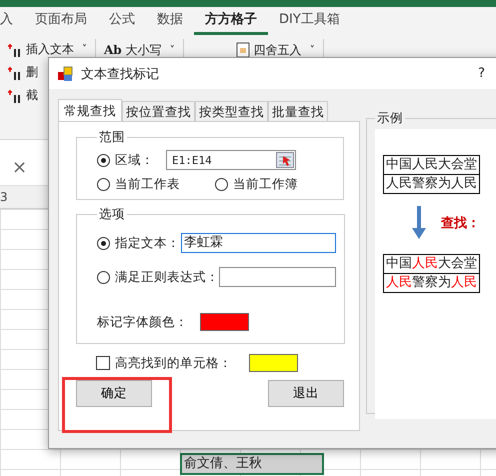 Image resolution: width=496 pixels, height=476 pixels. I want to click on app-icon, so click(65, 74).